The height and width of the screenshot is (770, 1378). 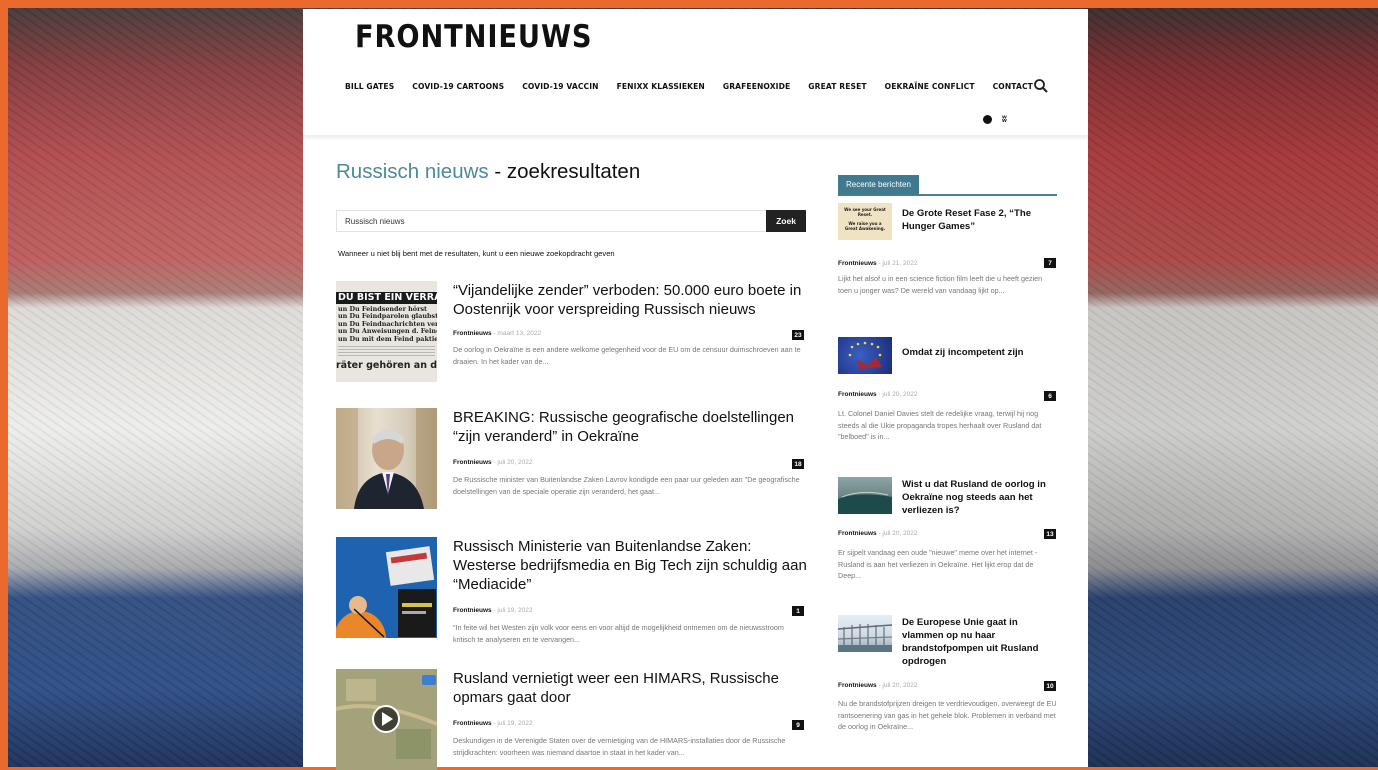 I want to click on search-box, so click(x=570, y=221).